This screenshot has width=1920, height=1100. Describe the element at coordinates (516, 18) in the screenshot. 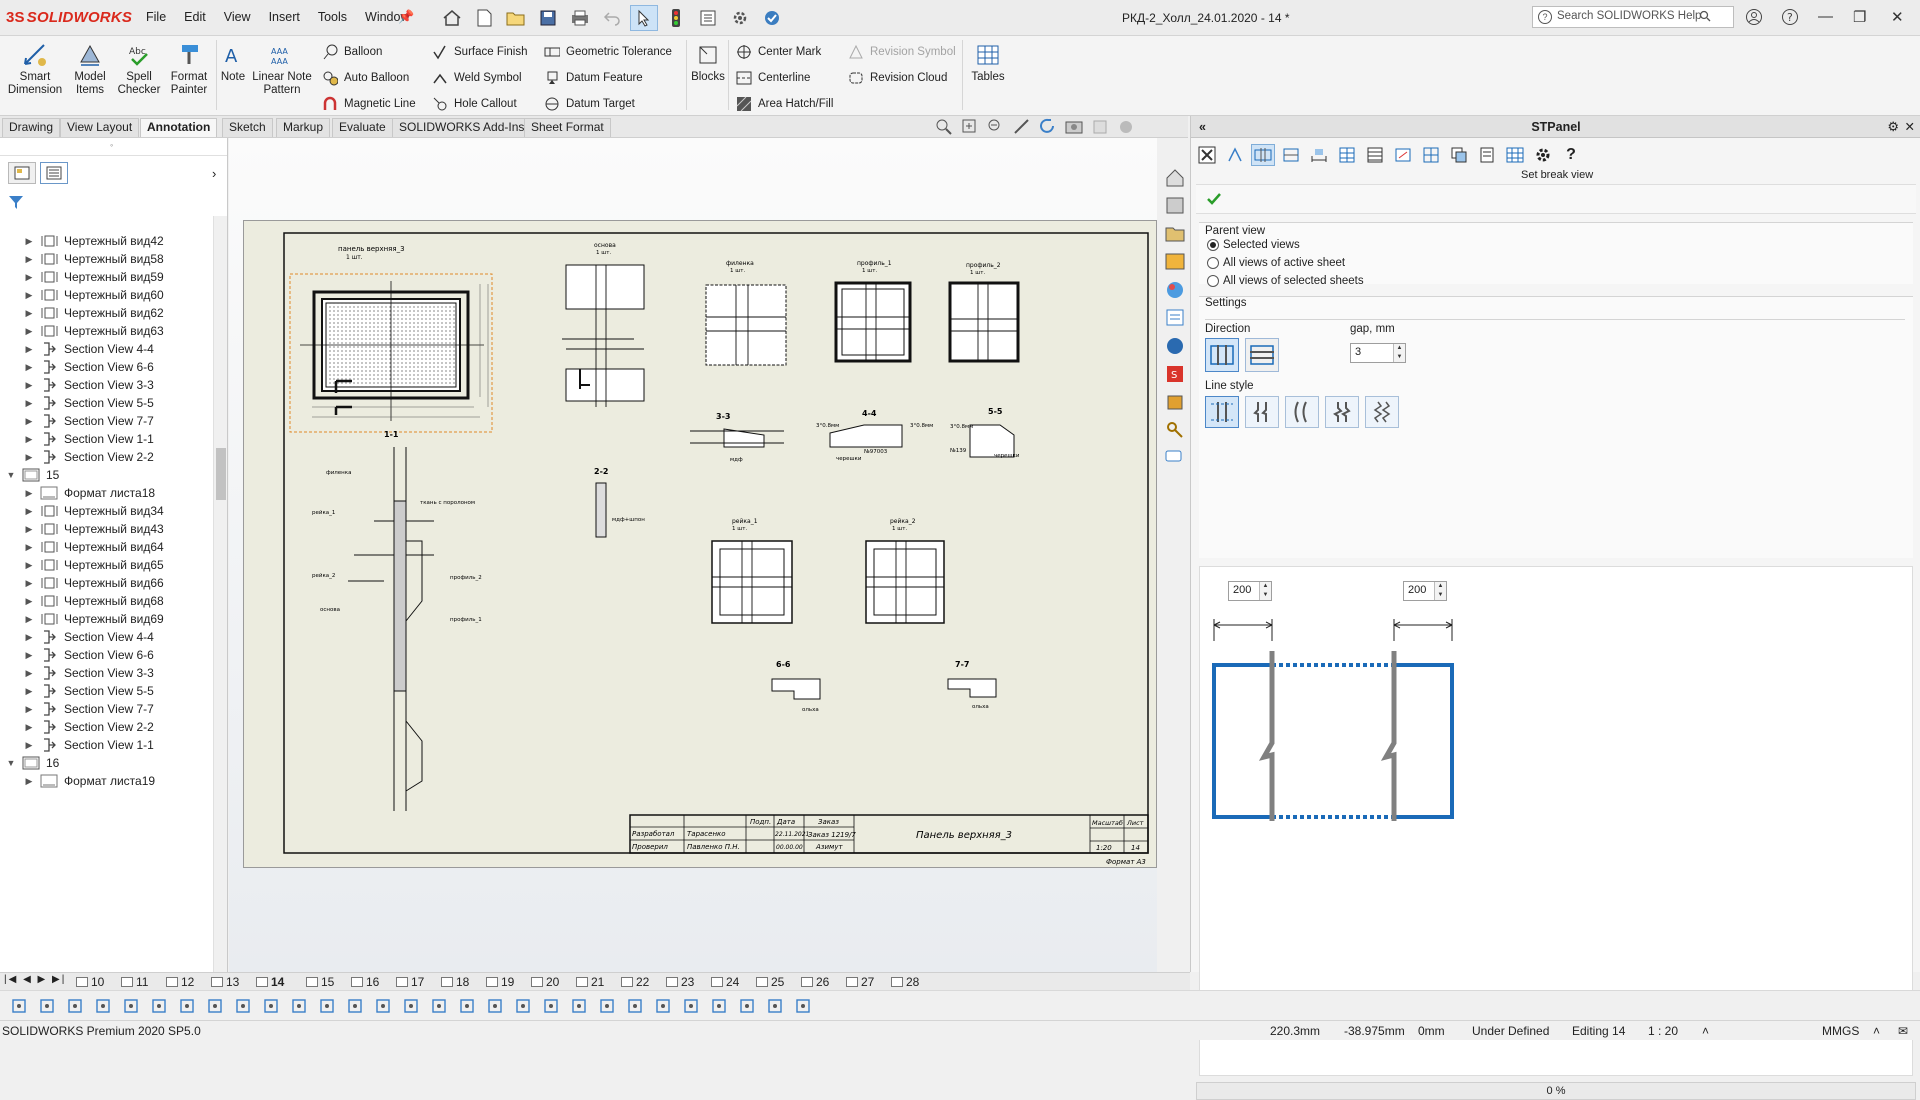

I see `open-icon` at that location.